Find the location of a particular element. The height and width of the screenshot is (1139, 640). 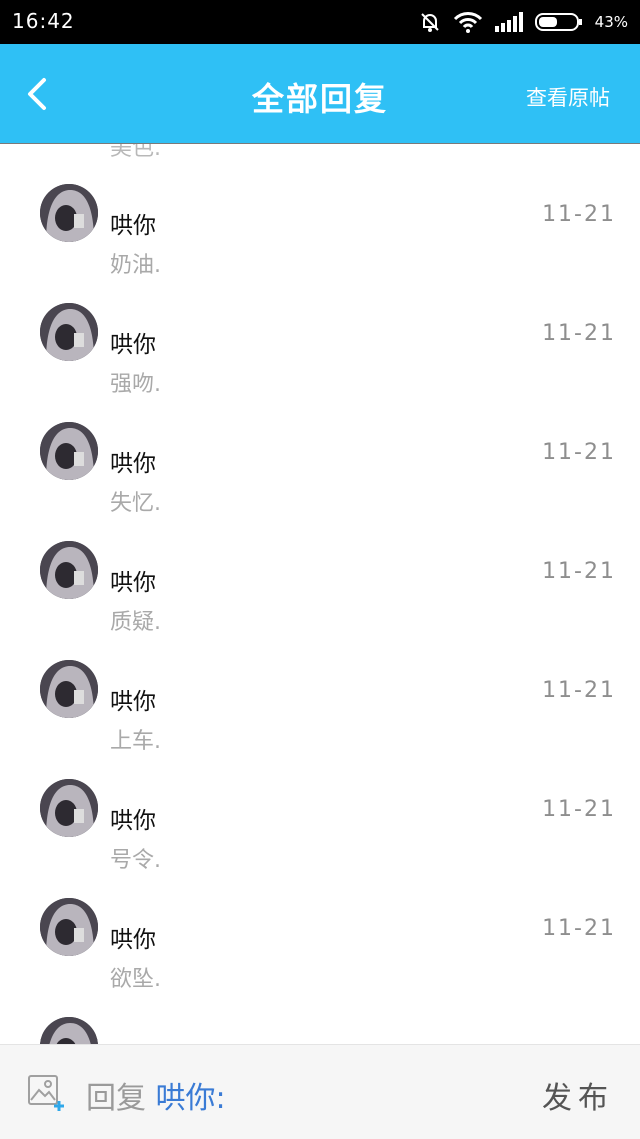

reply-item: 哄你 强吻. 11-21 is located at coordinates (320, 330).